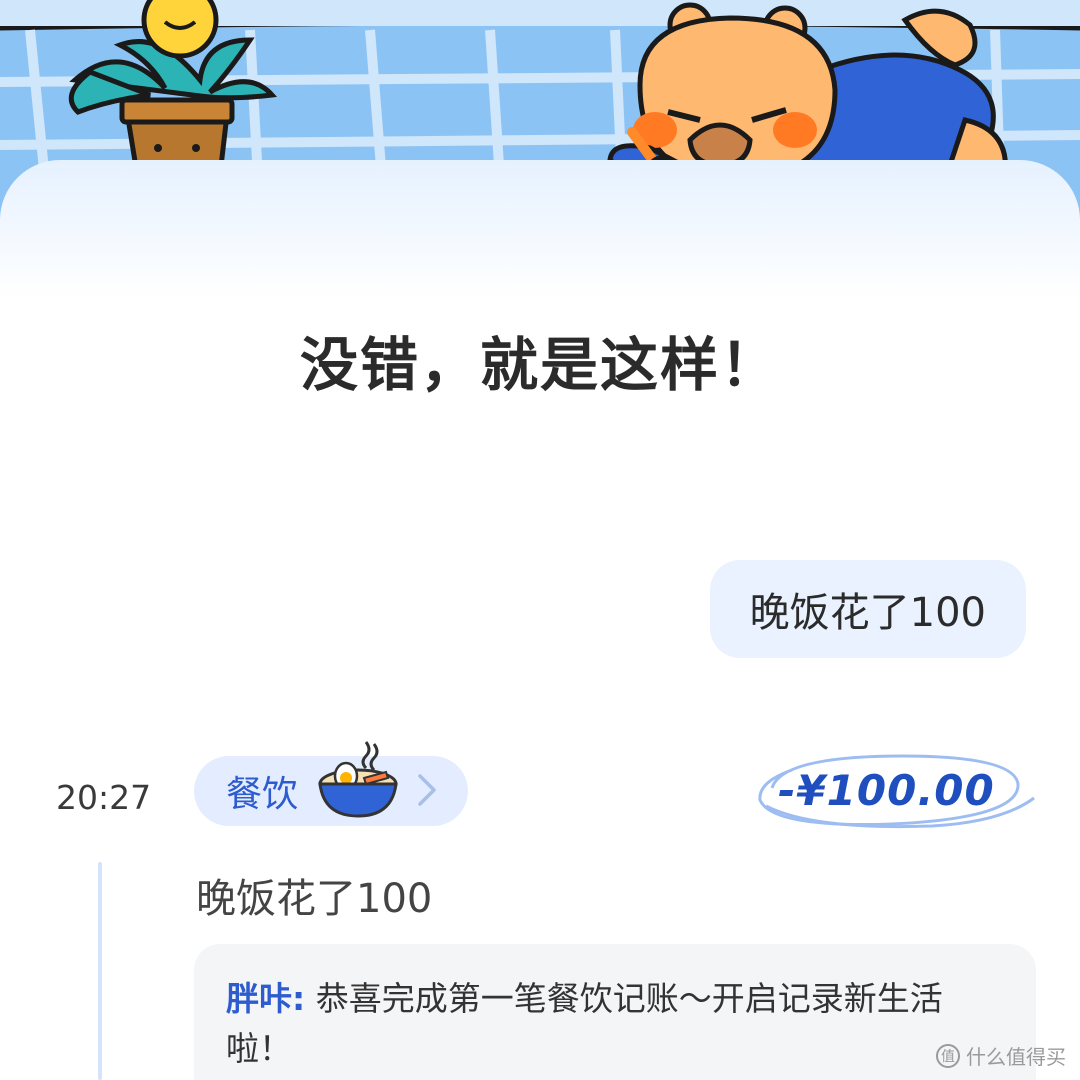  What do you see at coordinates (427, 790) in the screenshot?
I see `chevron-right-icon` at bounding box center [427, 790].